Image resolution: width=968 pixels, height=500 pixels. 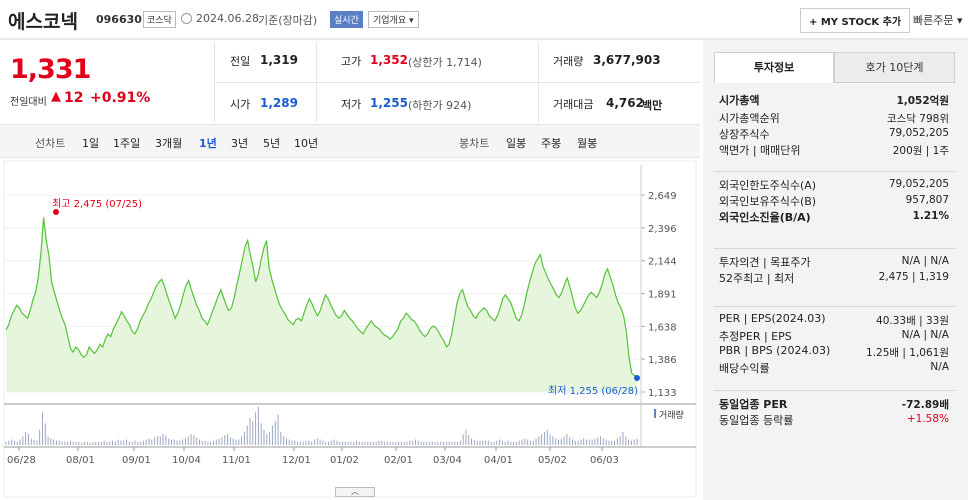 I want to click on realtime-badge: 실시간, so click(x=346, y=19).